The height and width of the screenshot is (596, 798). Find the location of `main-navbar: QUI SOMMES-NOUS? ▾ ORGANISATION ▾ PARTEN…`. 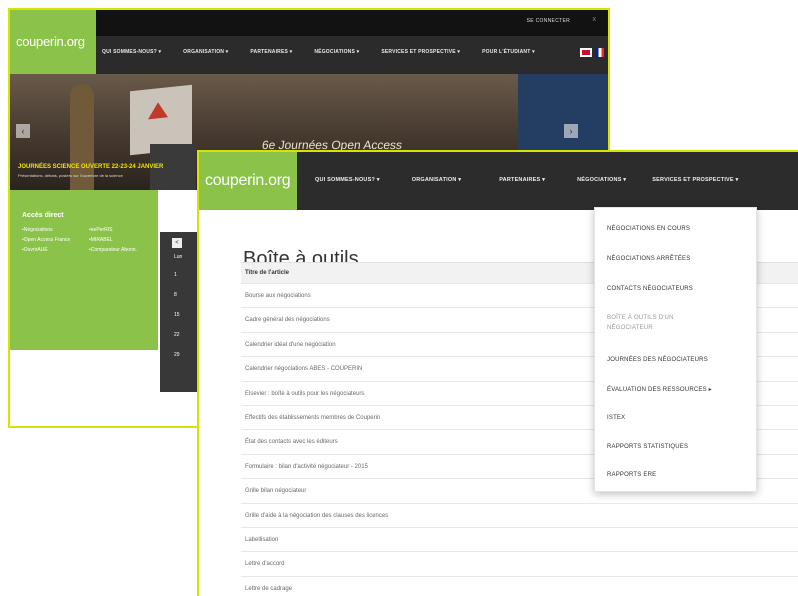

main-navbar: QUI SOMMES-NOUS? ▾ ORGANISATION ▾ PARTEN… is located at coordinates (309, 55).